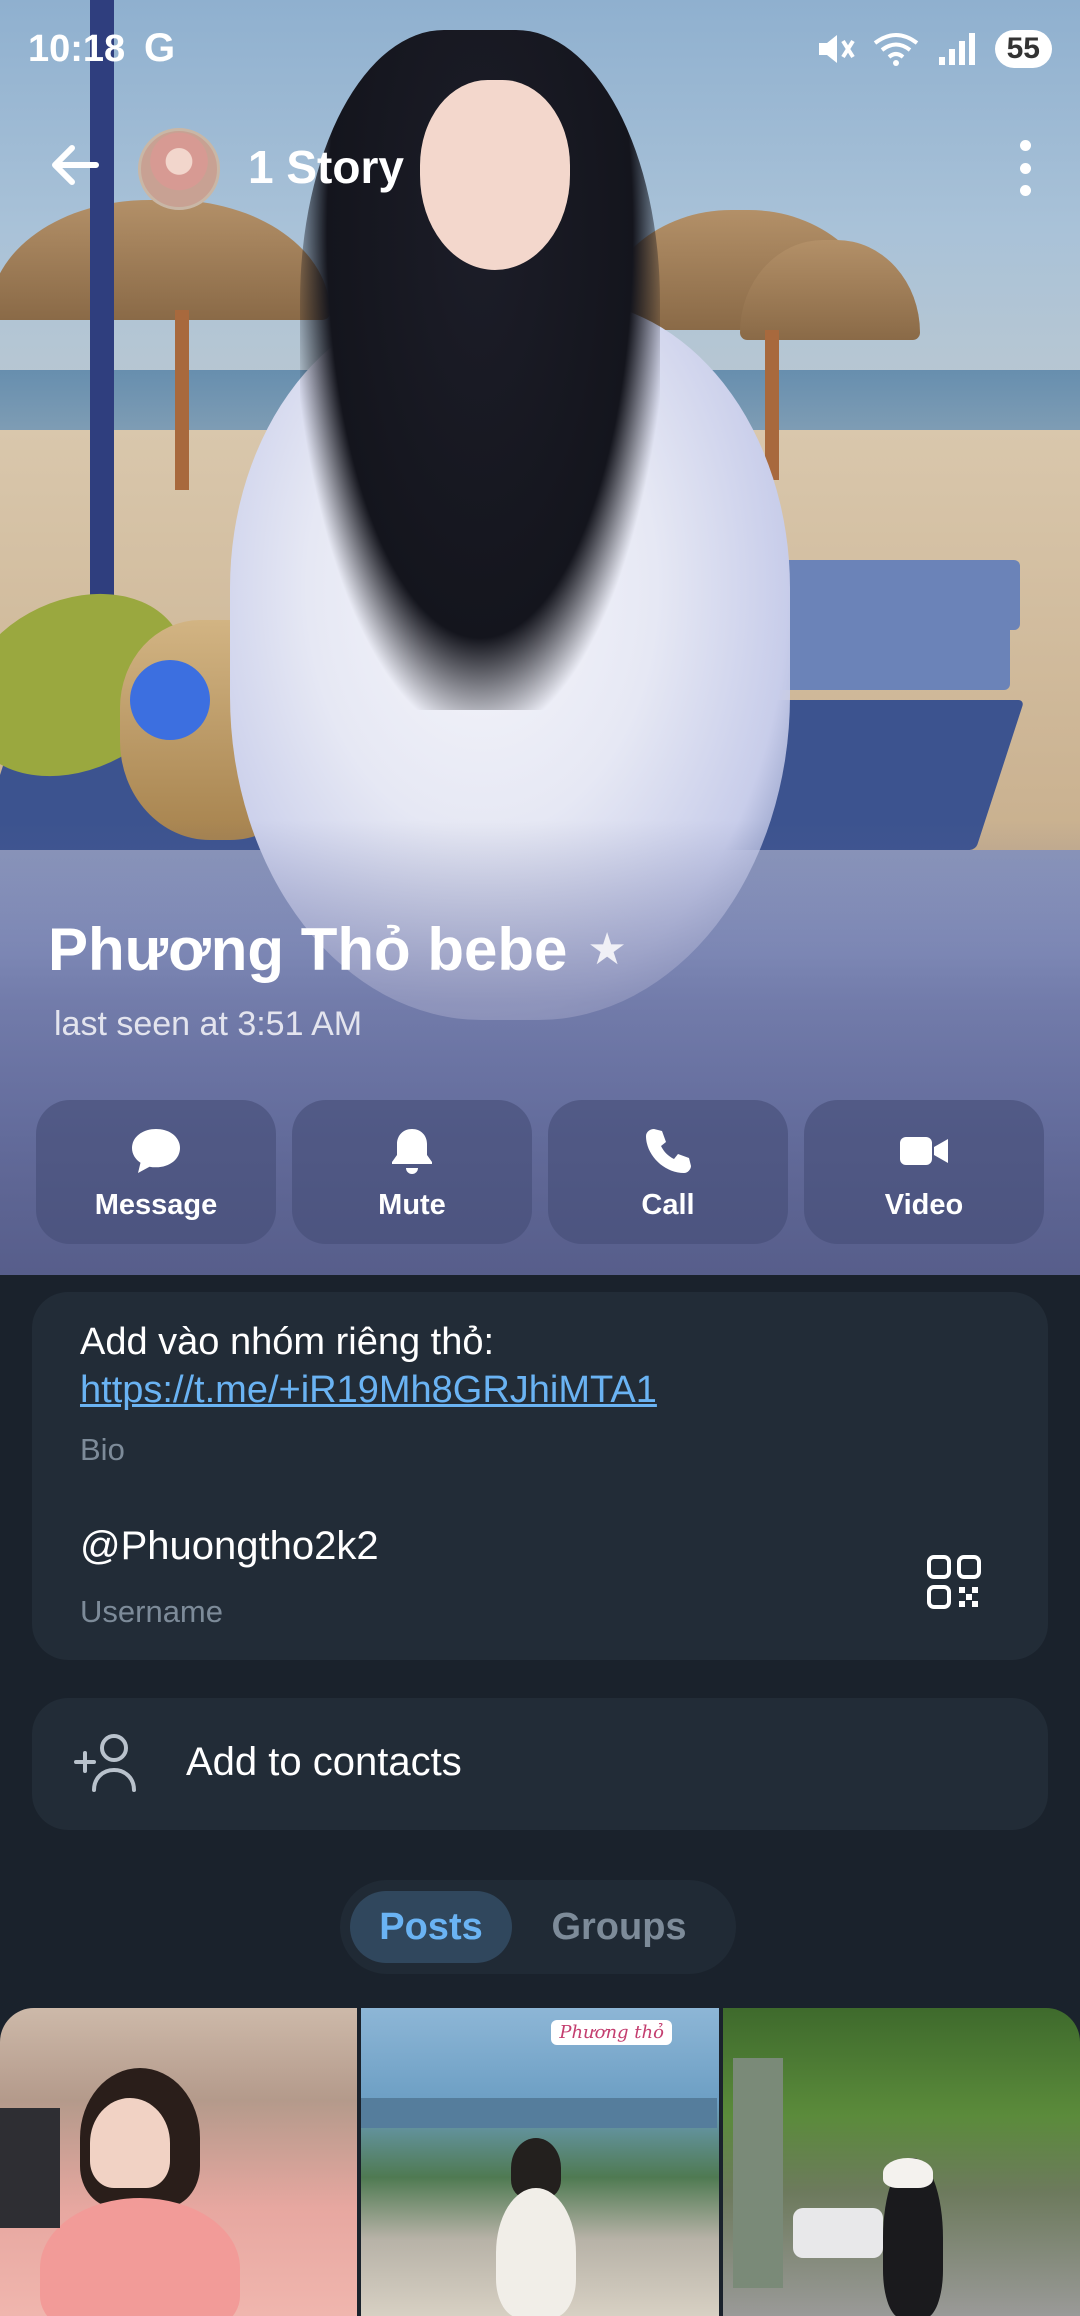 This screenshot has width=1080, height=2316. Describe the element at coordinates (540, 50) in the screenshot. I see `status-bar: 10:18 G 55` at that location.